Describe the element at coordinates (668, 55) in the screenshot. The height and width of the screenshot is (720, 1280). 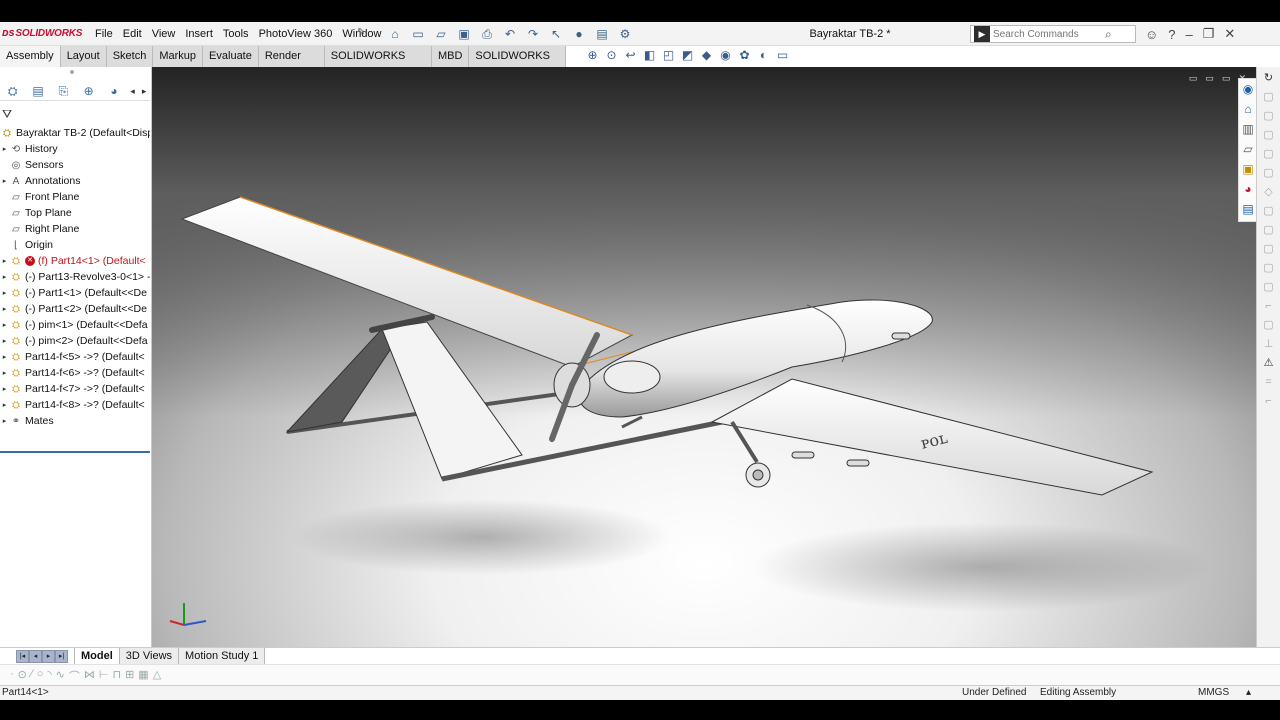
I see `dynamic-annotation-icon: ◰` at that location.